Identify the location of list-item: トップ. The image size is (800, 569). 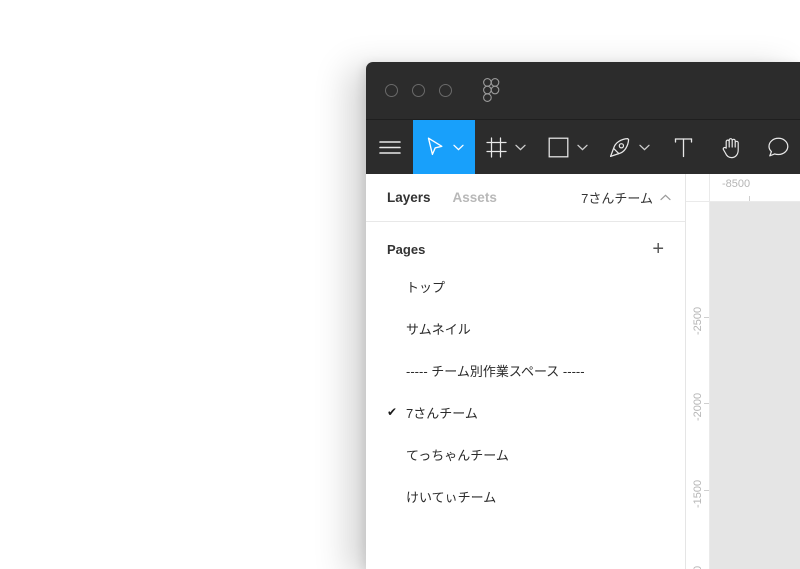
(525, 286).